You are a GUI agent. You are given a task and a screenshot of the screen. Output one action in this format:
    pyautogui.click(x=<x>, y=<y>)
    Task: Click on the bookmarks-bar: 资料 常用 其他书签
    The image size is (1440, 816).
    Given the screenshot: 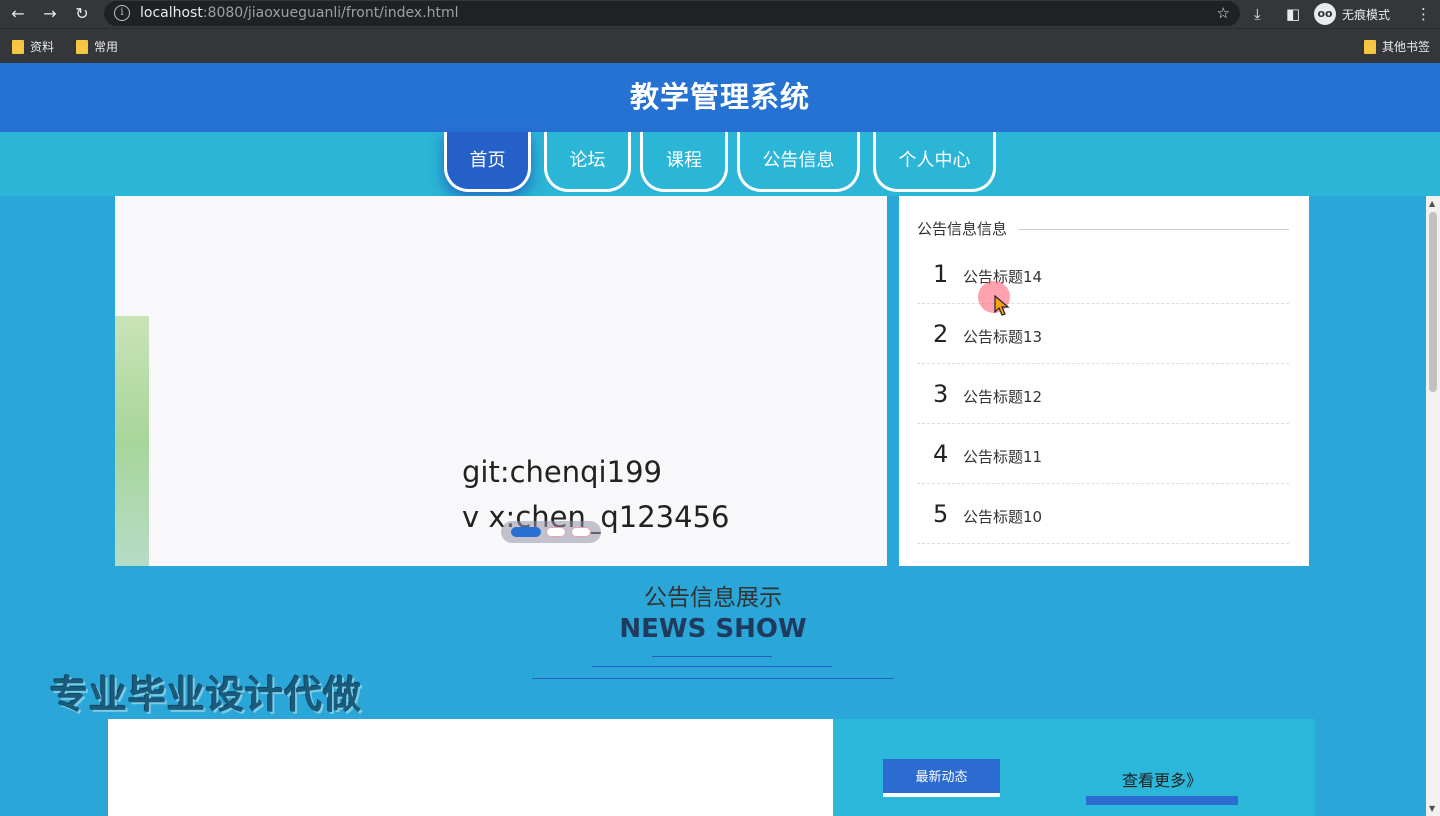 What is the action you would take?
    pyautogui.click(x=720, y=45)
    